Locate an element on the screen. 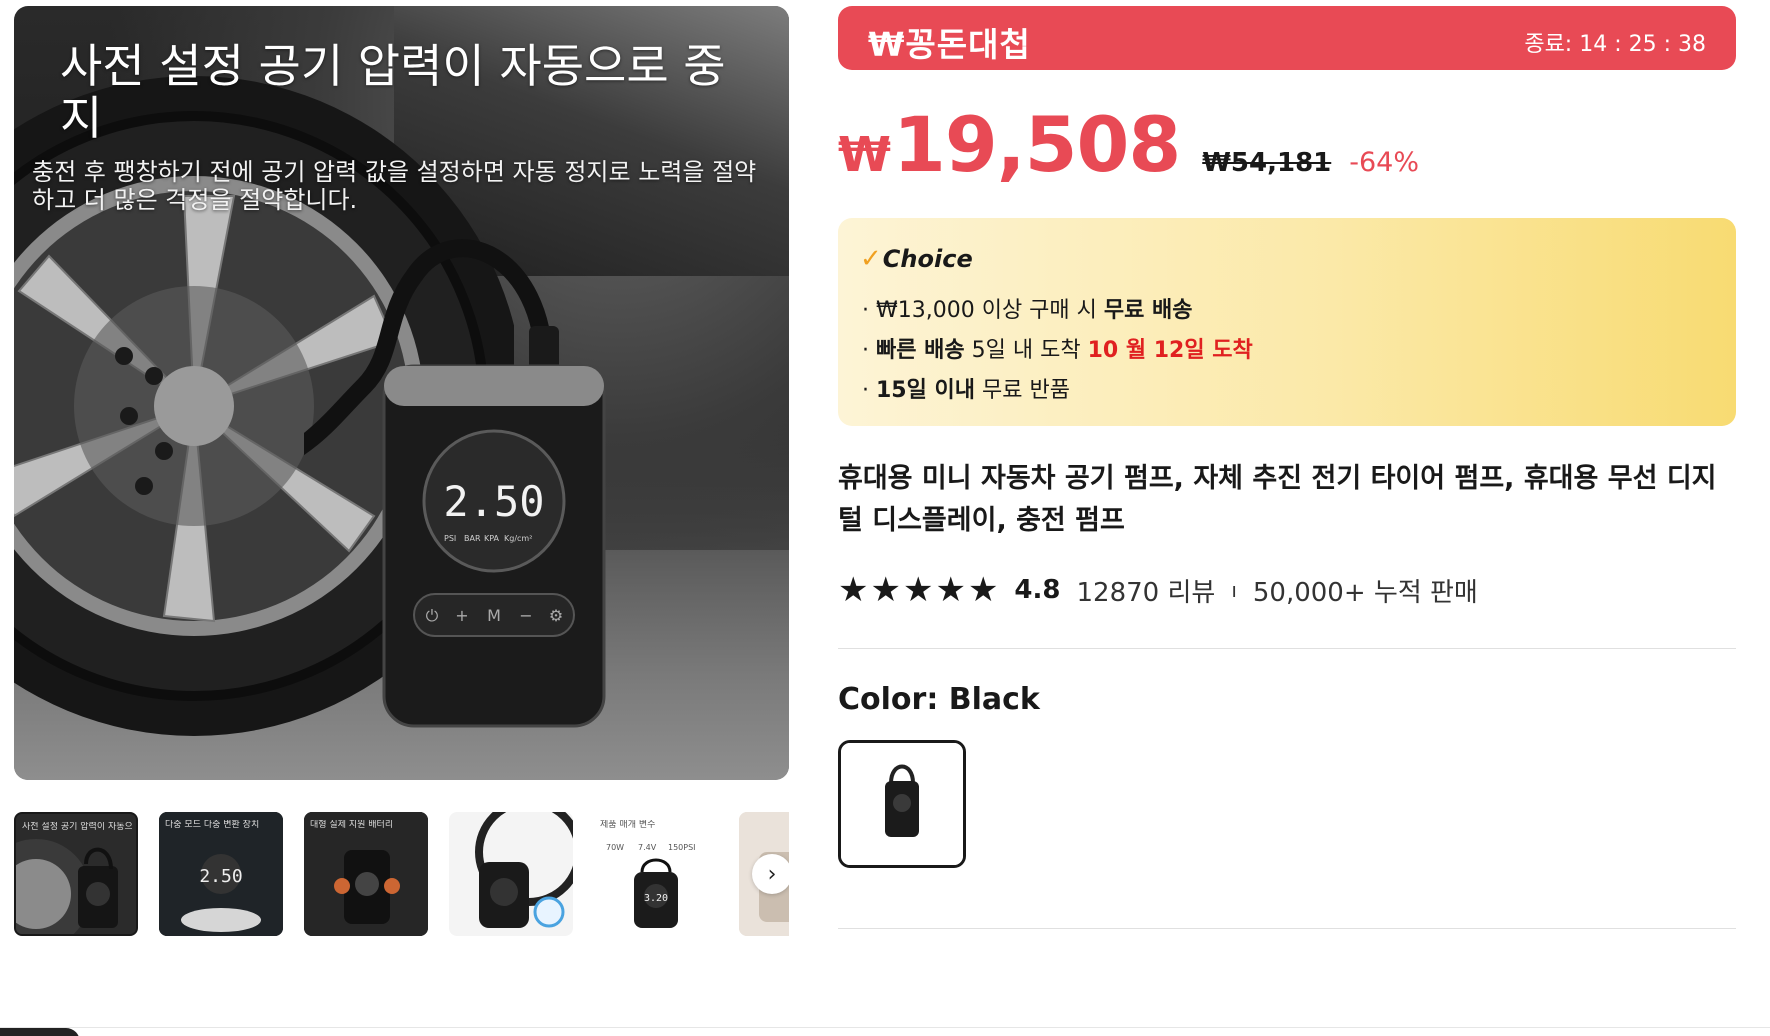  rating-row: ★ ★ ★ ★ ★ 4.8 12870 리뷰 ı 50,000+ 누적 판매 is located at coordinates (1158, 590).